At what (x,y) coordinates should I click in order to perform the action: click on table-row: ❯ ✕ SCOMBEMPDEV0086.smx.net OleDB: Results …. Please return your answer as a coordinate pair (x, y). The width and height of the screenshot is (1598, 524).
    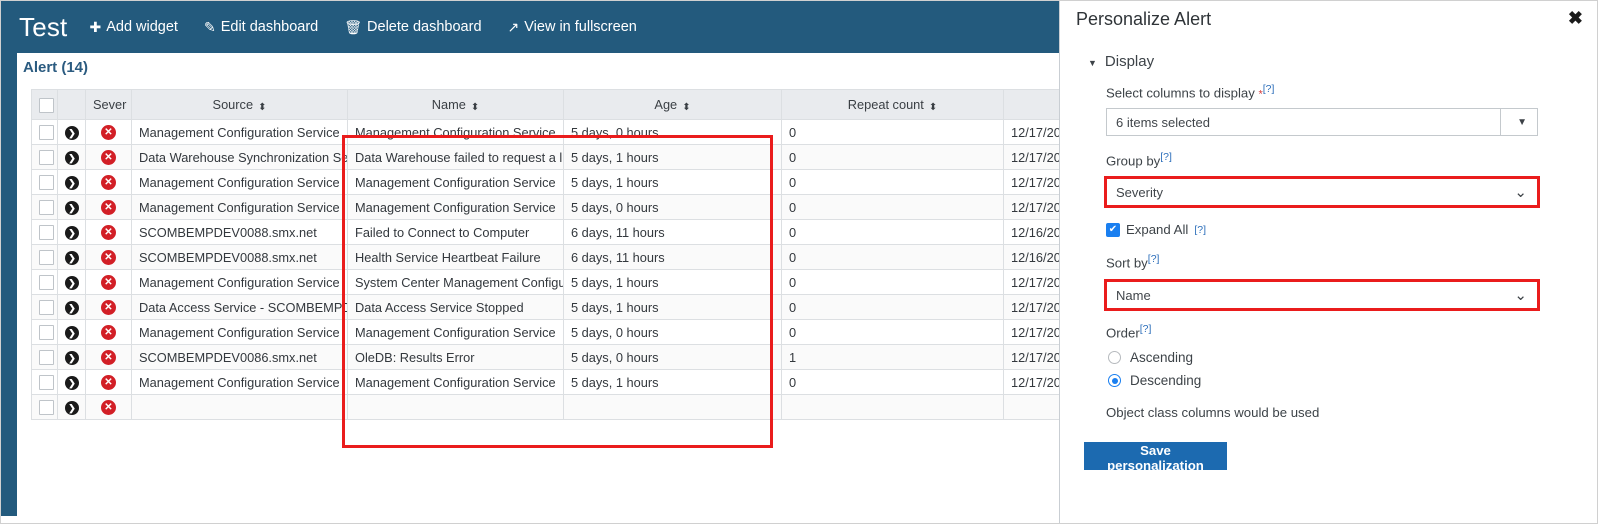
    Looking at the image, I should click on (545, 357).